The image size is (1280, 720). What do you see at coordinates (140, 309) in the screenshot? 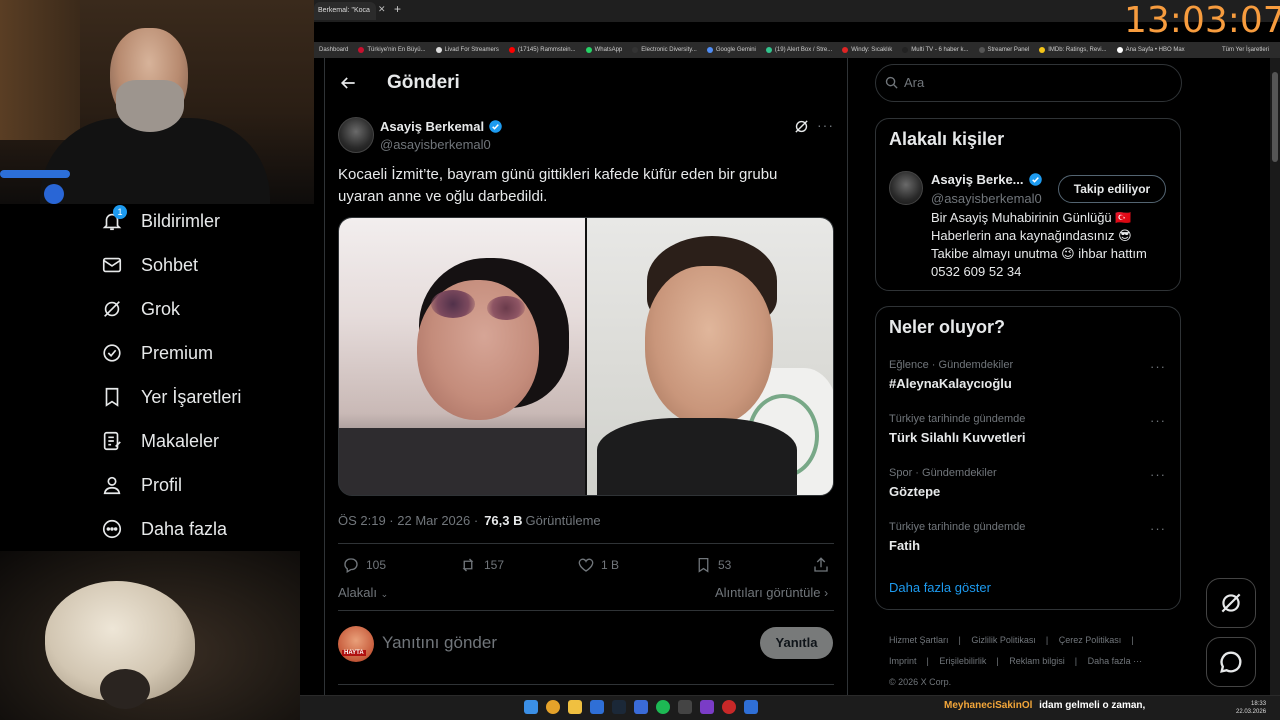
I see `nav-item-grok: Grok` at bounding box center [140, 309].